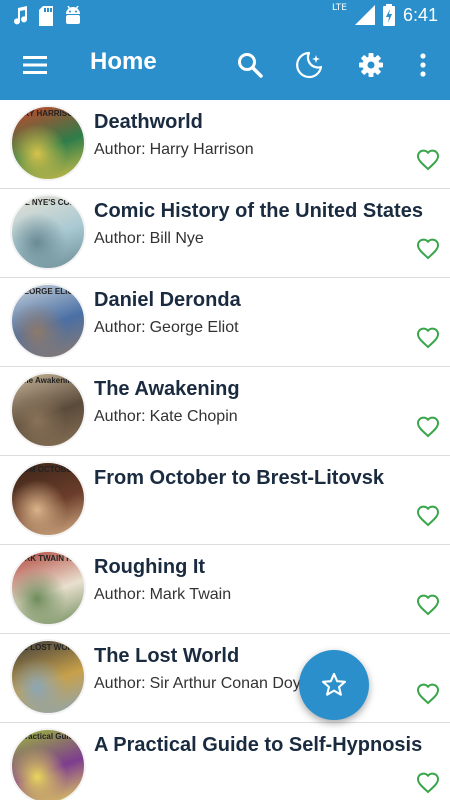 The image size is (450, 800). Describe the element at coordinates (48, 202) in the screenshot. I see `book-cover-text: BILL NYE'S COMIC History` at that location.